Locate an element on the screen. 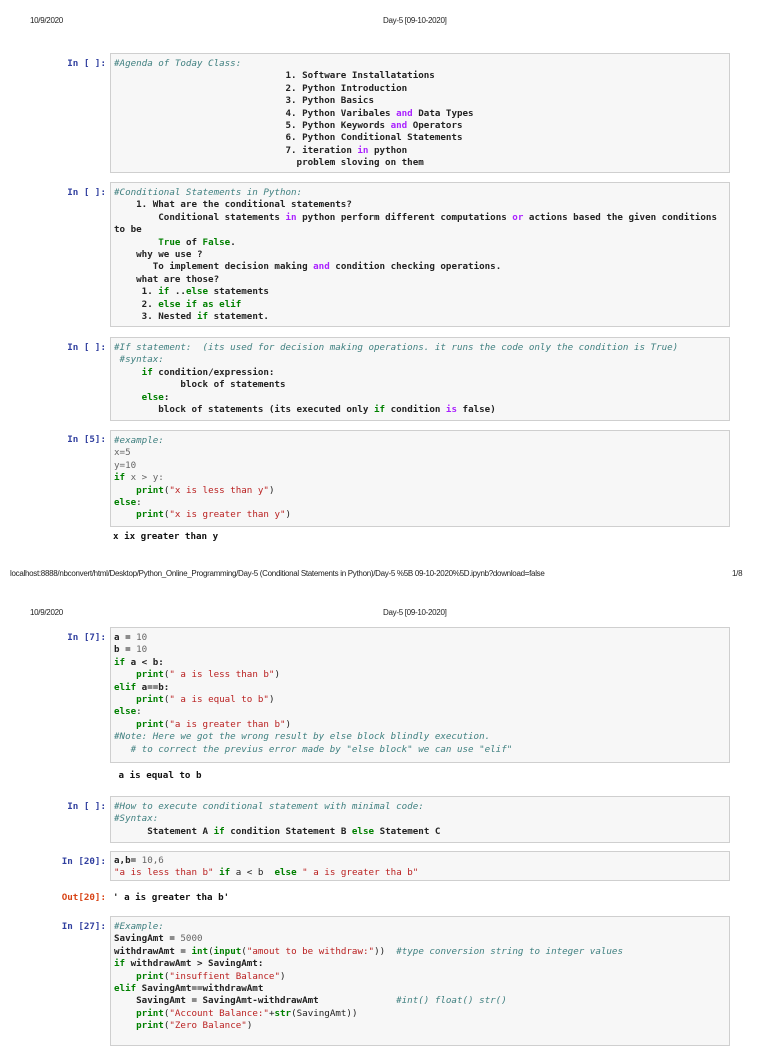  code-line: what are those? is located at coordinates (421, 280).